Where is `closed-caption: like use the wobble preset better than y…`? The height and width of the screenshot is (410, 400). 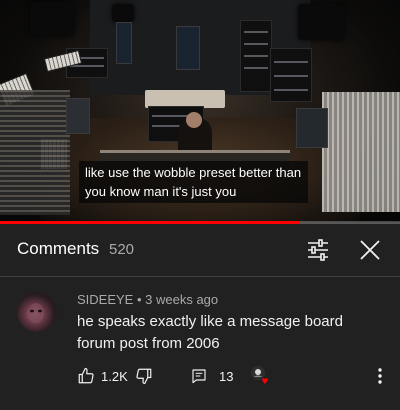 closed-caption: like use the wobble preset better than y… is located at coordinates (193, 182).